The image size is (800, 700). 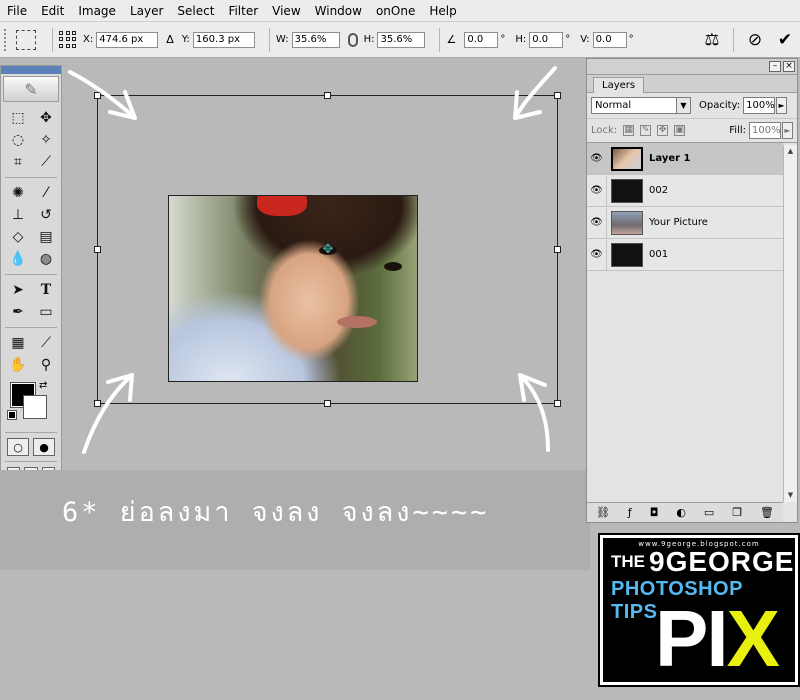 I want to click on trash-icon: 🗑, so click(x=767, y=512).